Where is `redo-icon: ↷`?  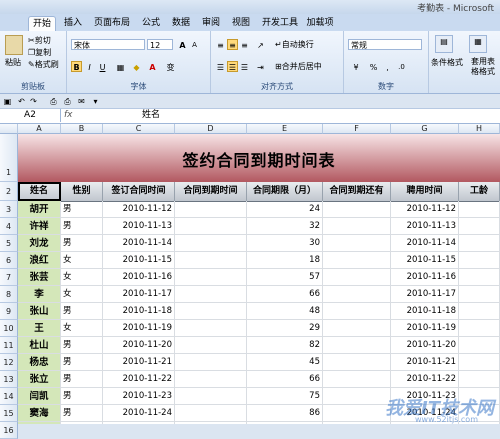 redo-icon: ↷ is located at coordinates (33, 100).